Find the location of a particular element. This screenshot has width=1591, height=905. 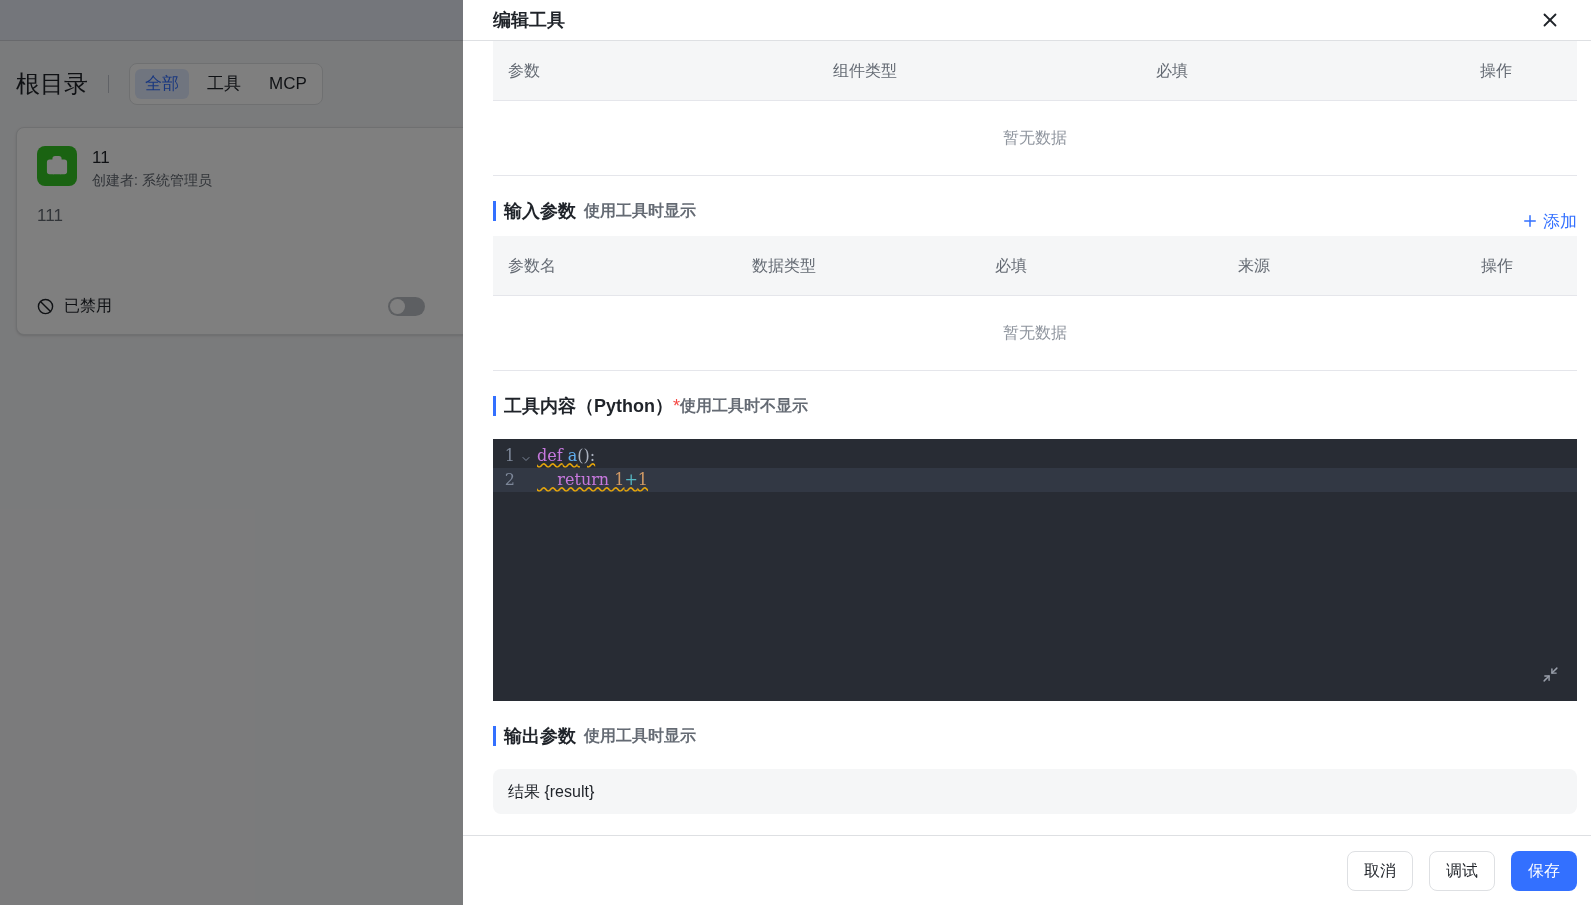

drawer-title: 编辑工具 is located at coordinates (529, 20).